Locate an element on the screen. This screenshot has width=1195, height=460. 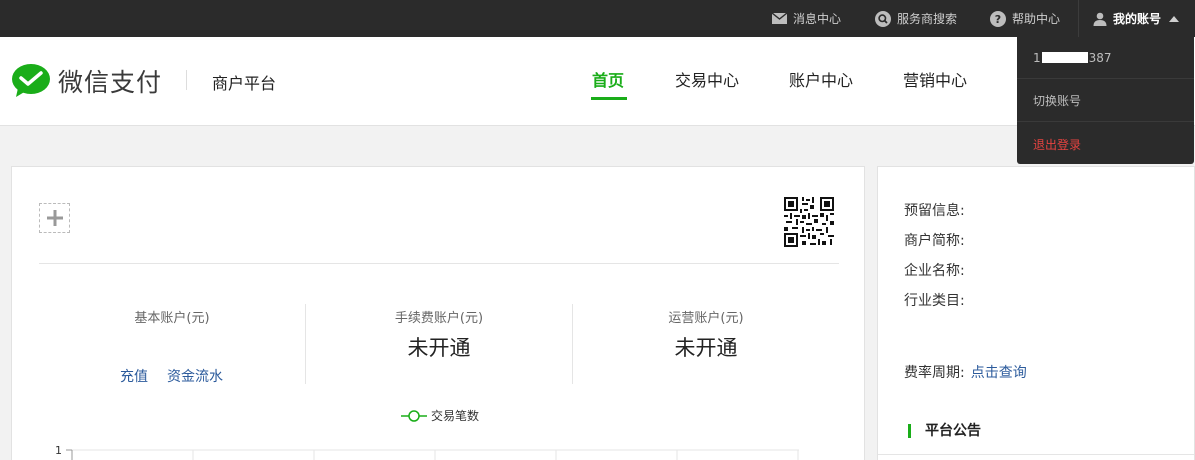
provider-search-link: 服务商搜索 is located at coordinates (916, 18).